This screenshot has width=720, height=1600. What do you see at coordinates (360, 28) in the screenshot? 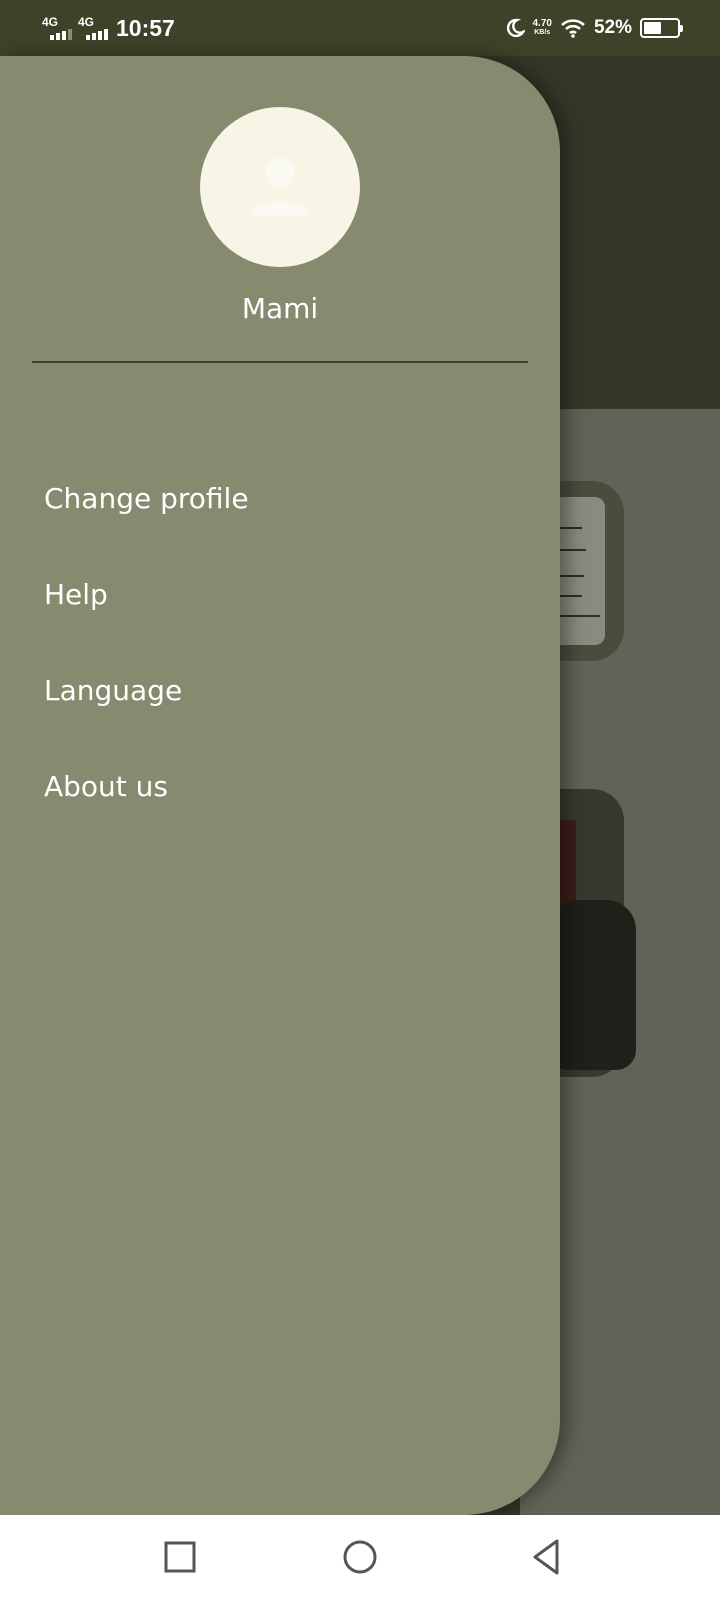
I see `status-bar: 4G 4G 10:57 4.70 KB/s 52%` at bounding box center [360, 28].